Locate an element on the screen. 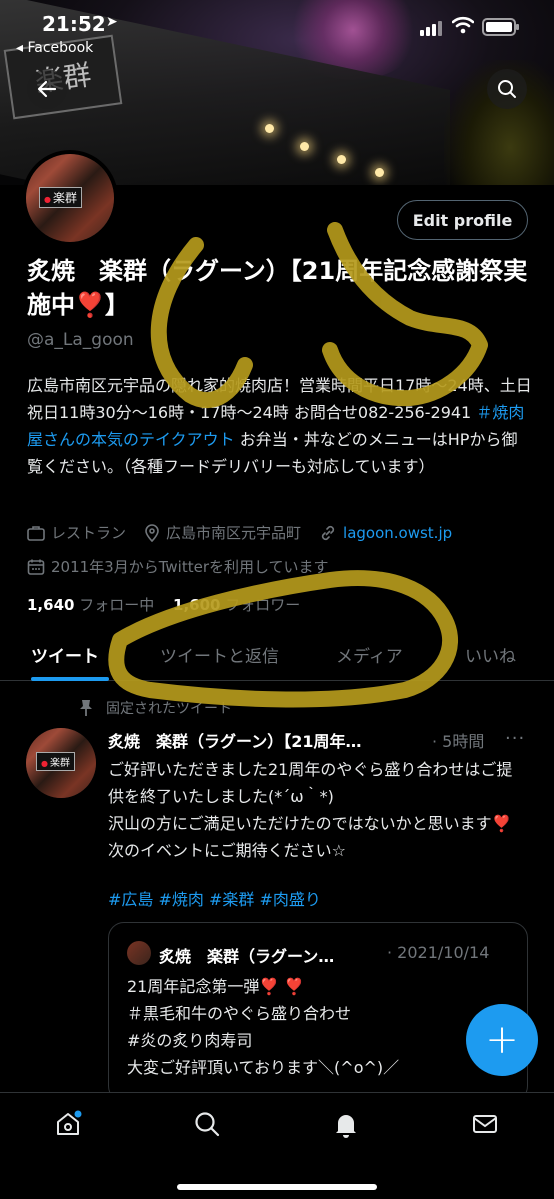 The width and height of the screenshot is (554, 1199). tweet-header: 炙焼 楽群（ラグーン）【21周年… · 5時間 is located at coordinates (318, 740).